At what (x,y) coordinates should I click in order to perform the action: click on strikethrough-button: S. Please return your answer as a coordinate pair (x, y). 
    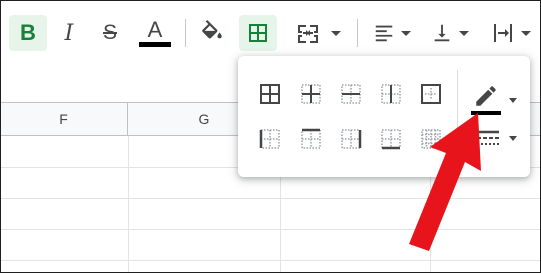
    Looking at the image, I should click on (110, 33).